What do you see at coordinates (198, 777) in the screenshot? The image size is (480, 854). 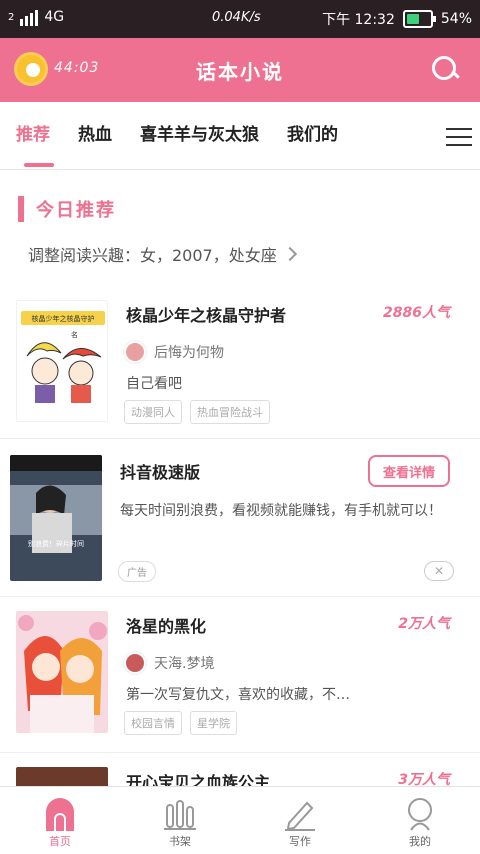 I see `book-title: 开心宝贝之血族公主` at bounding box center [198, 777].